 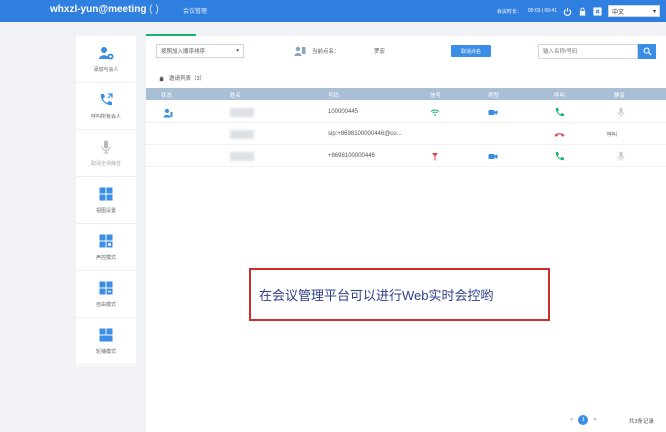 I want to click on next-page-icon: », so click(x=594, y=420).